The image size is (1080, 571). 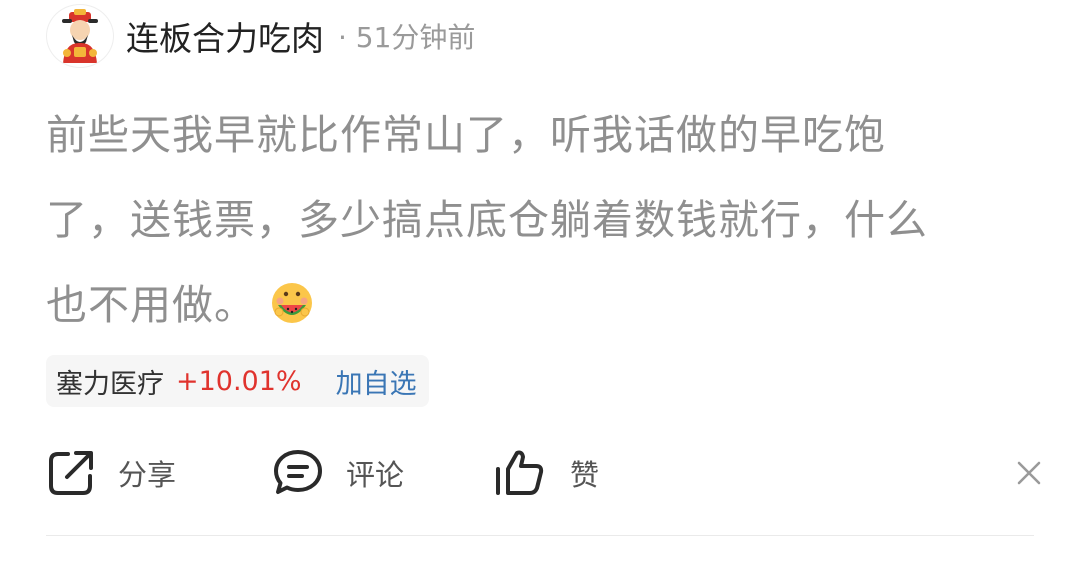 I want to click on like-button: 赞, so click(x=546, y=473).